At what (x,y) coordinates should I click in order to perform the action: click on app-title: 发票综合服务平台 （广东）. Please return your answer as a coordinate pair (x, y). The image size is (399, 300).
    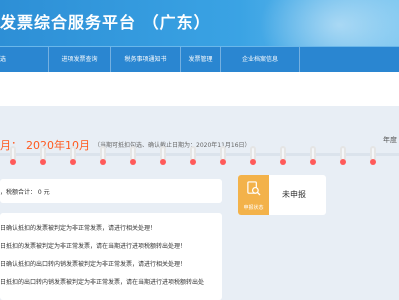
    Looking at the image, I should click on (105, 22).